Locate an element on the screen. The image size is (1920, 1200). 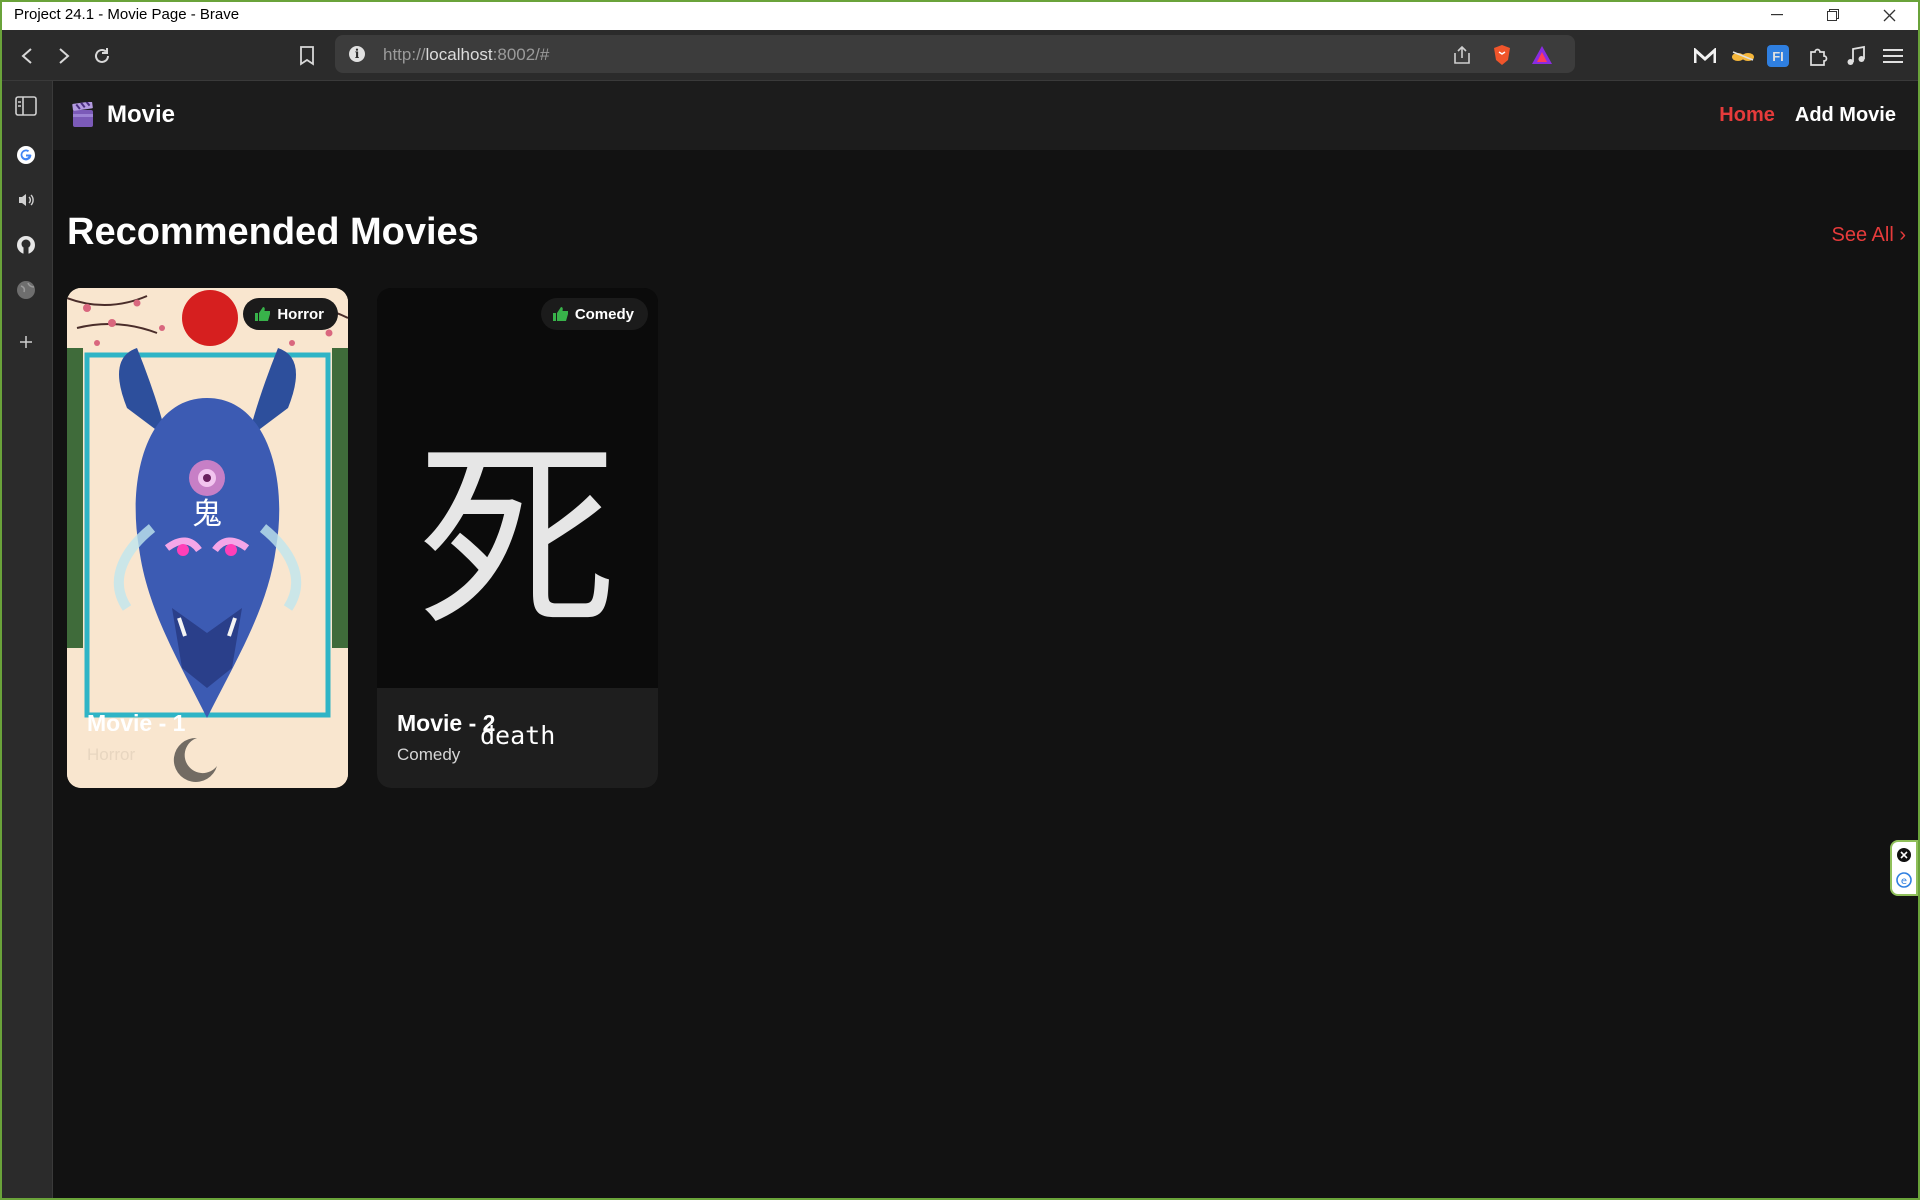
browser-toolbar: i http://localhost:8002/# FI is located at coordinates (960, 55).